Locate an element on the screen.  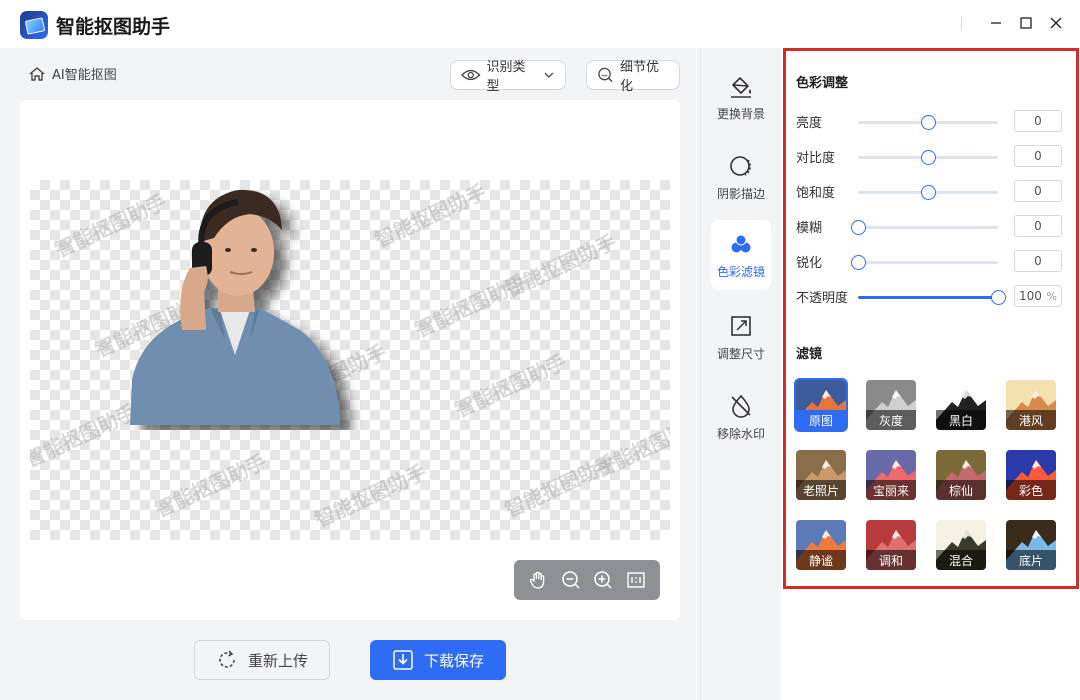
zoom-out-icon is located at coordinates (571, 580).